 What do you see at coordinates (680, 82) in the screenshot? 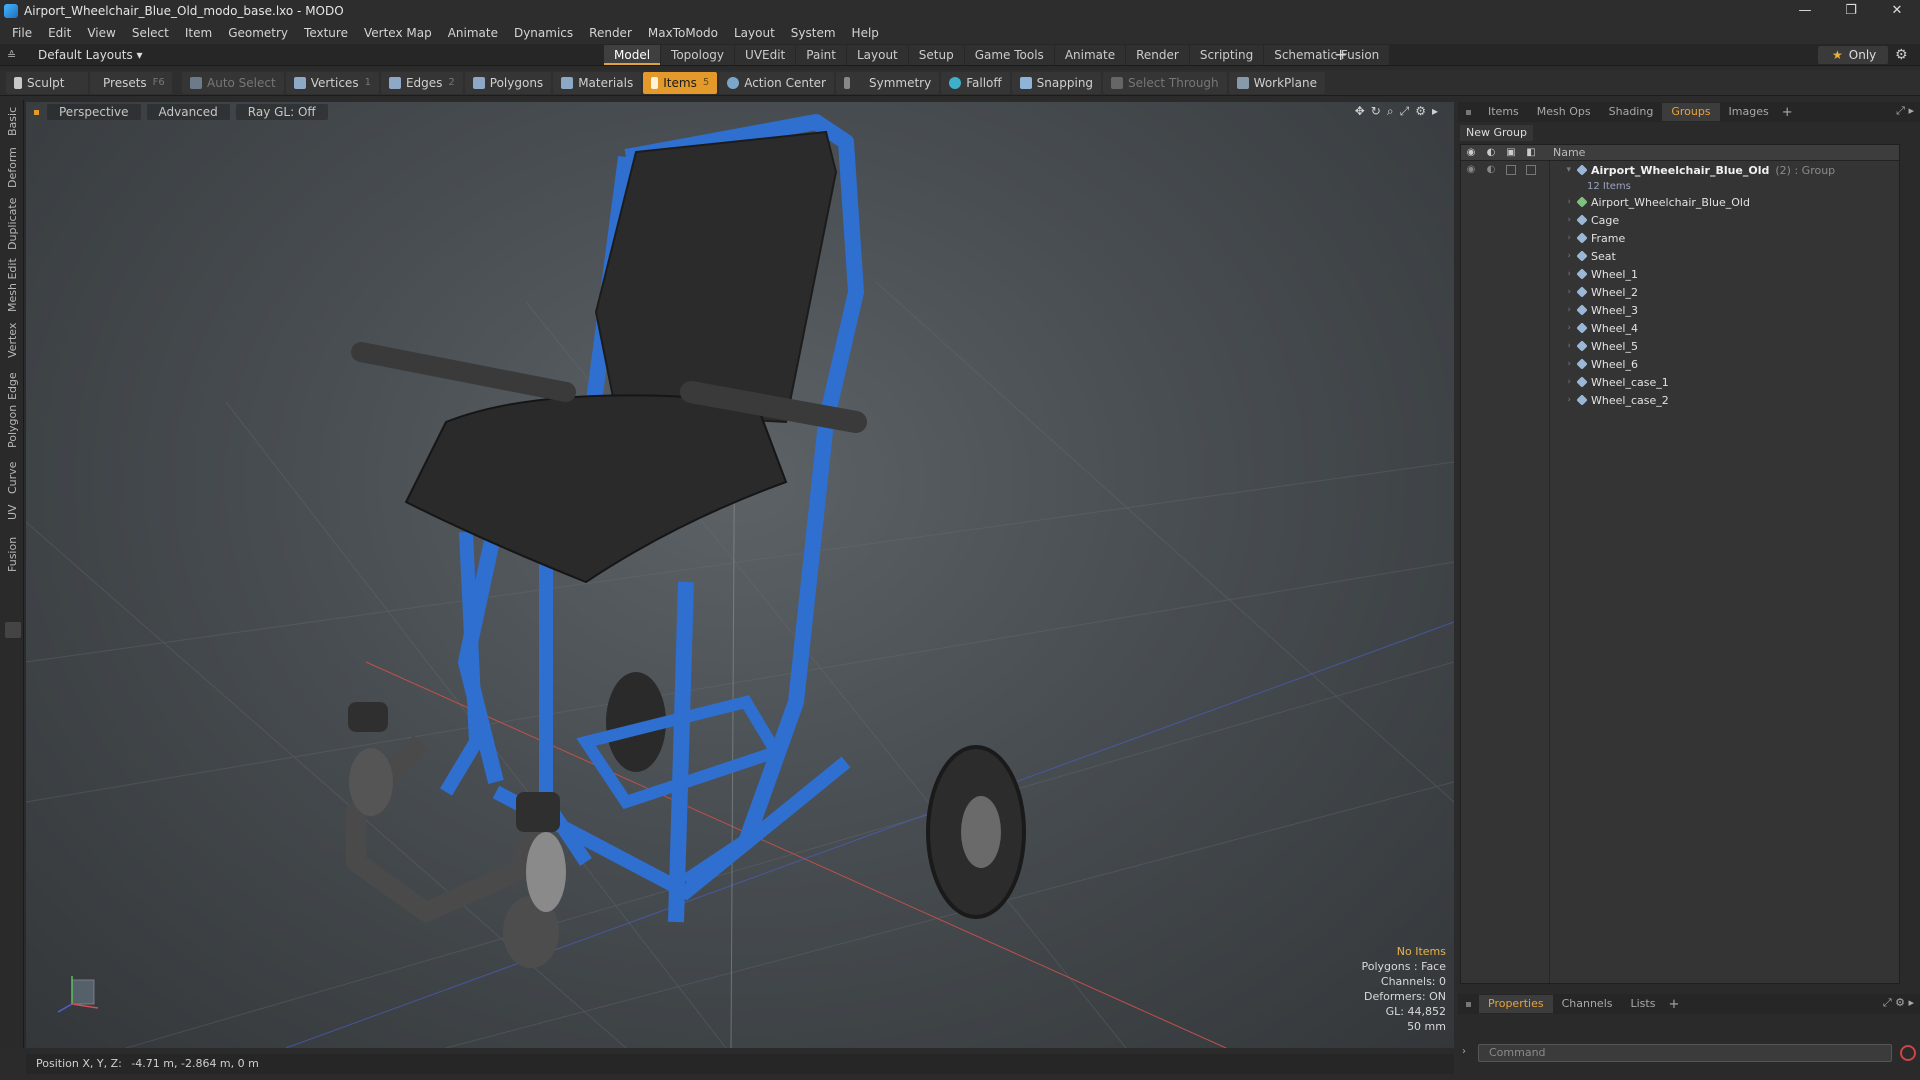
I see `items-button: Items 5` at bounding box center [680, 82].